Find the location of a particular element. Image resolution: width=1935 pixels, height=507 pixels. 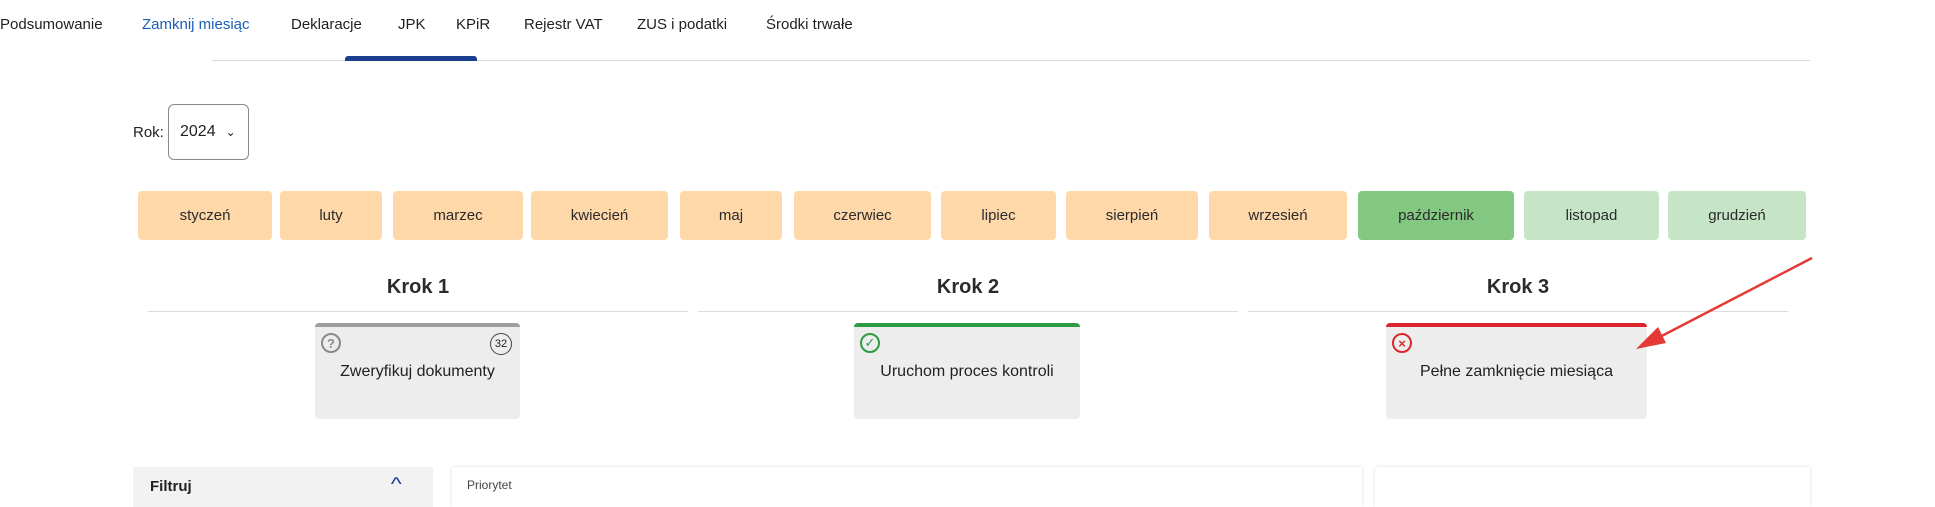

tab-zamknij-miesiac: Zamknij miesiąc is located at coordinates (196, 24).